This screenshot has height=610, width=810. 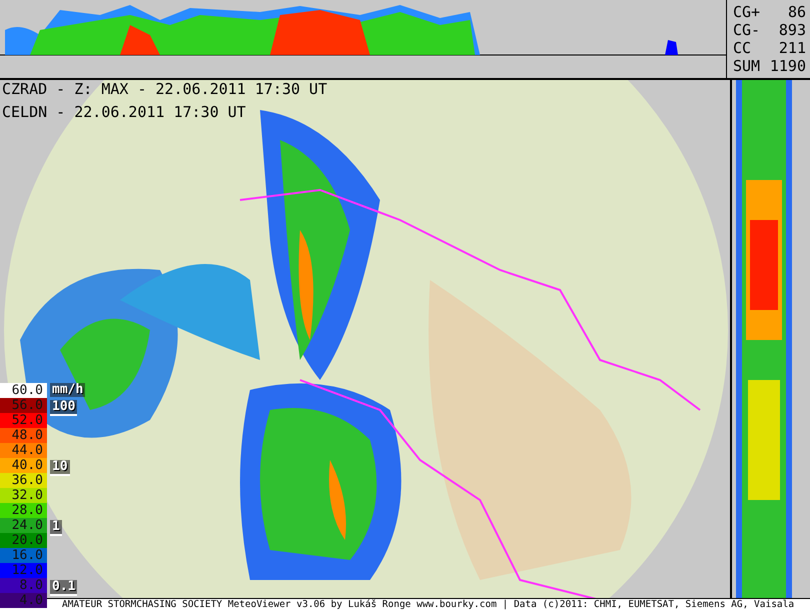 What do you see at coordinates (23, 510) in the screenshot?
I see `legend-level: 28.0` at bounding box center [23, 510].